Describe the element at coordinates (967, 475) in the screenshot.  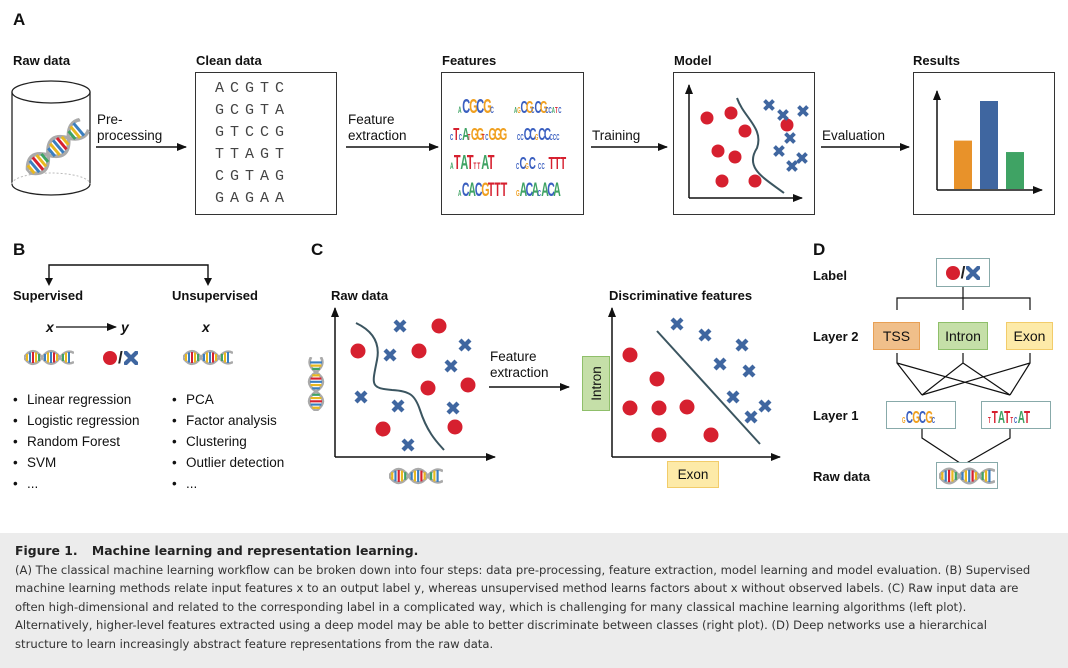
I see `raw-data-node` at that location.